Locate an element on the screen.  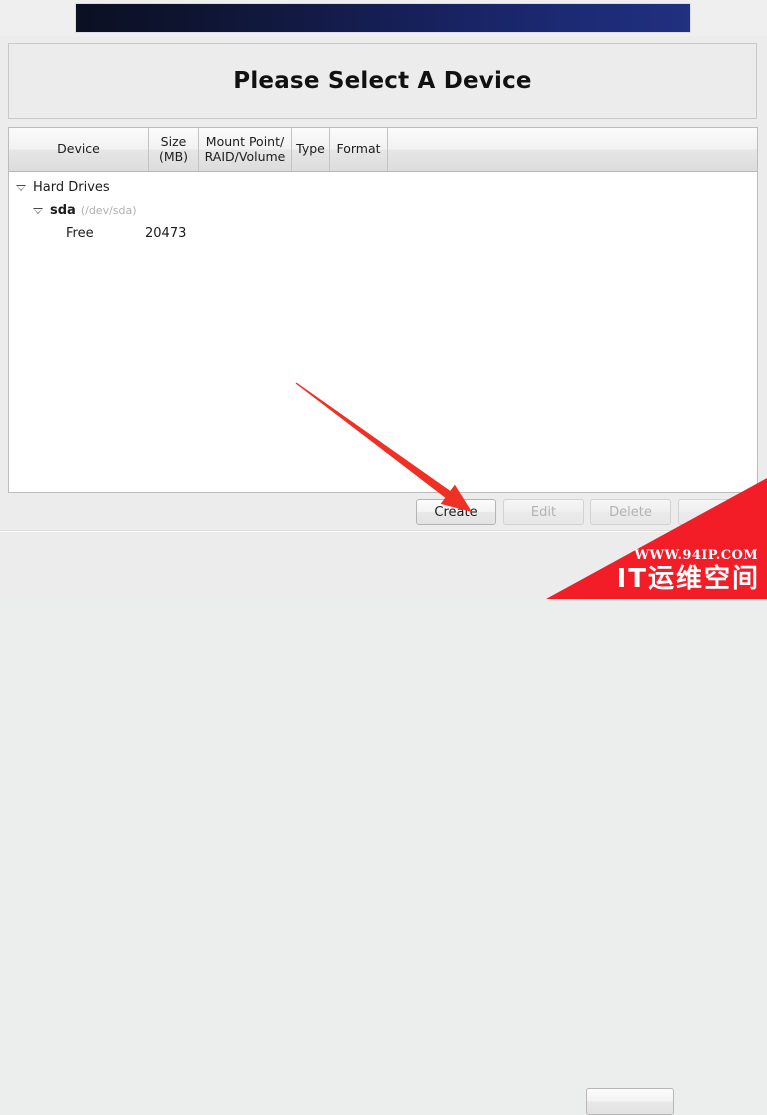
tree-row-size: 20473 is located at coordinates (166, 233).